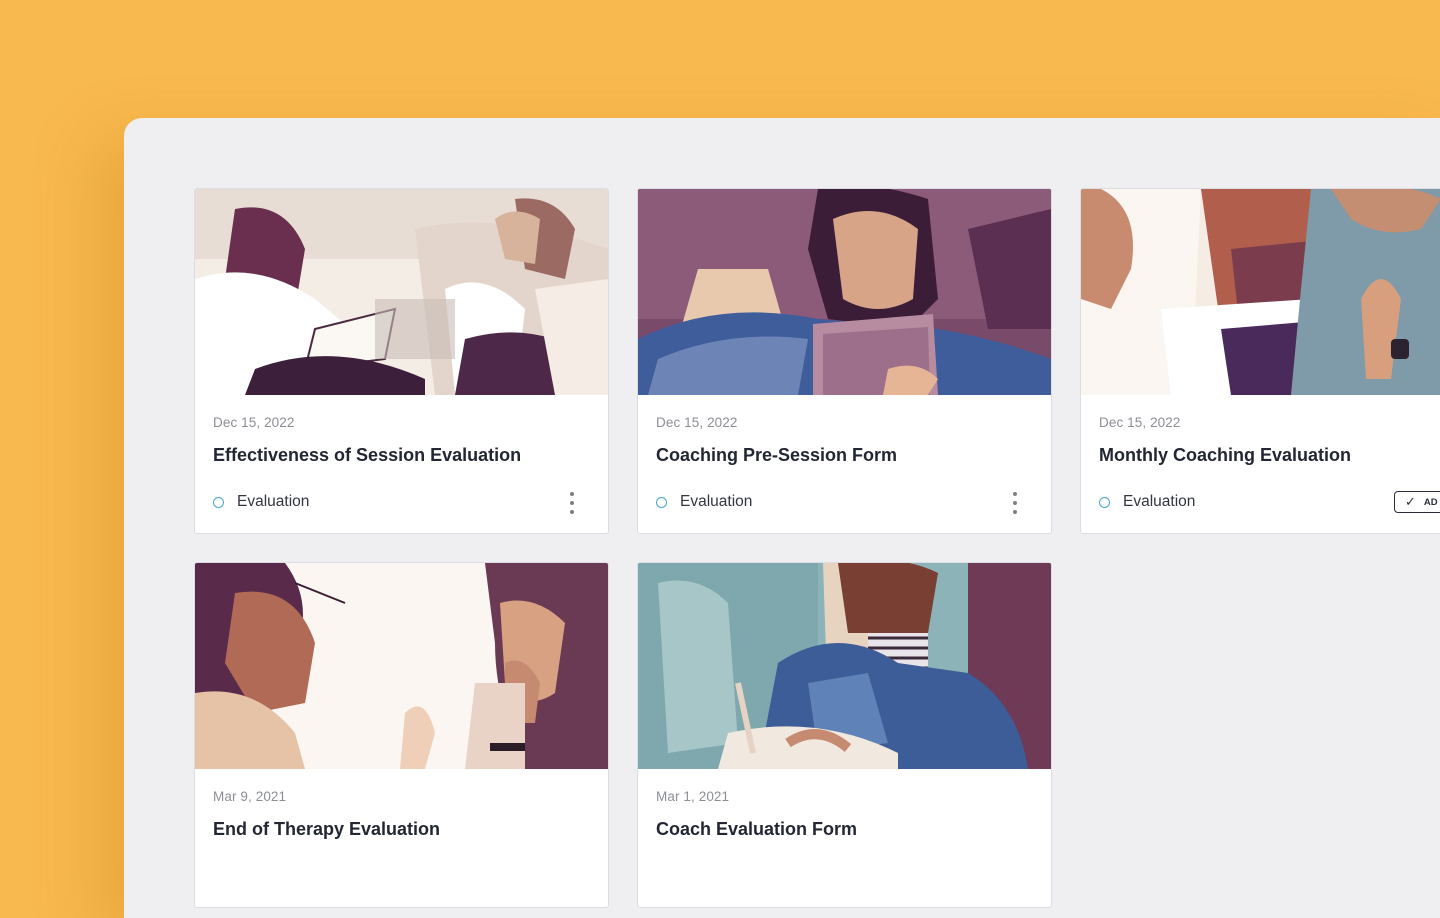 The image size is (1440, 918). I want to click on card-date: Mar 9, 2021, so click(250, 796).